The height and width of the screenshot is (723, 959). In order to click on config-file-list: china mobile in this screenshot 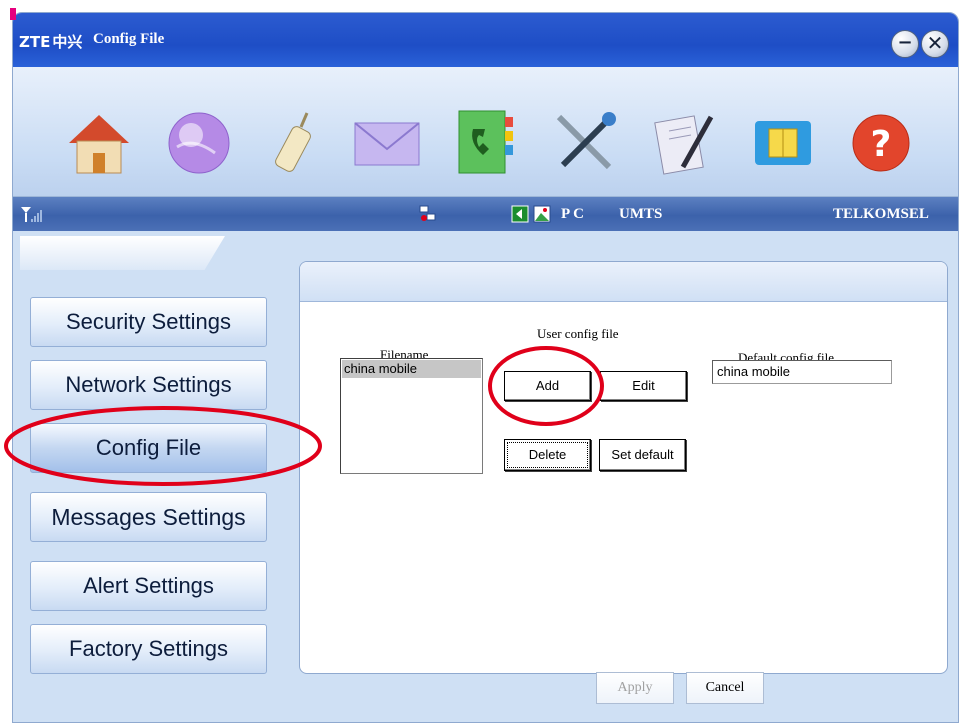, I will do `click(411, 416)`.